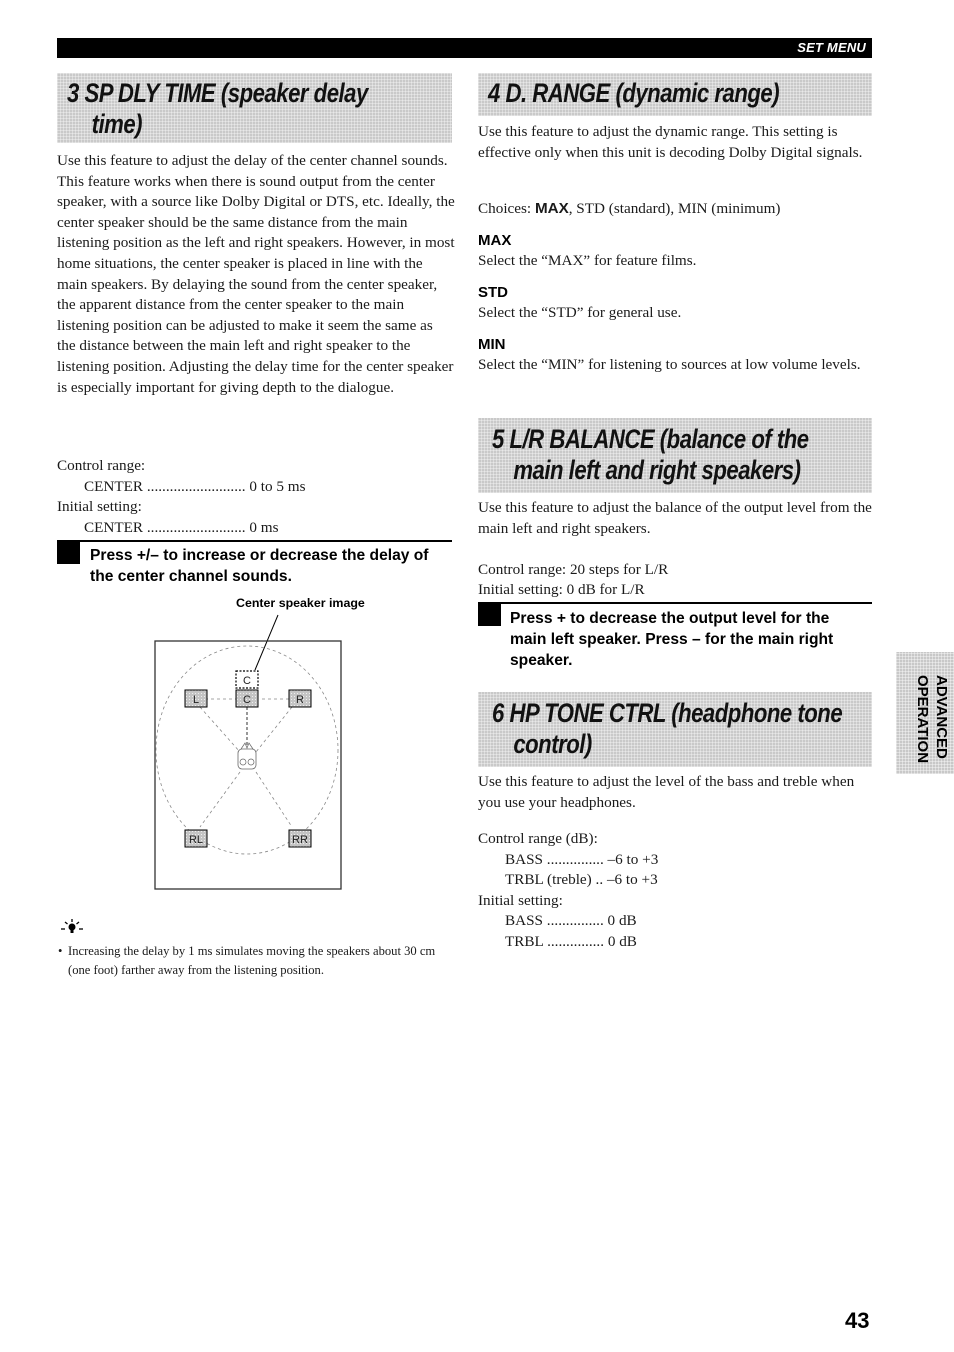  I want to click on speaker-label-r: R, so click(300, 700).